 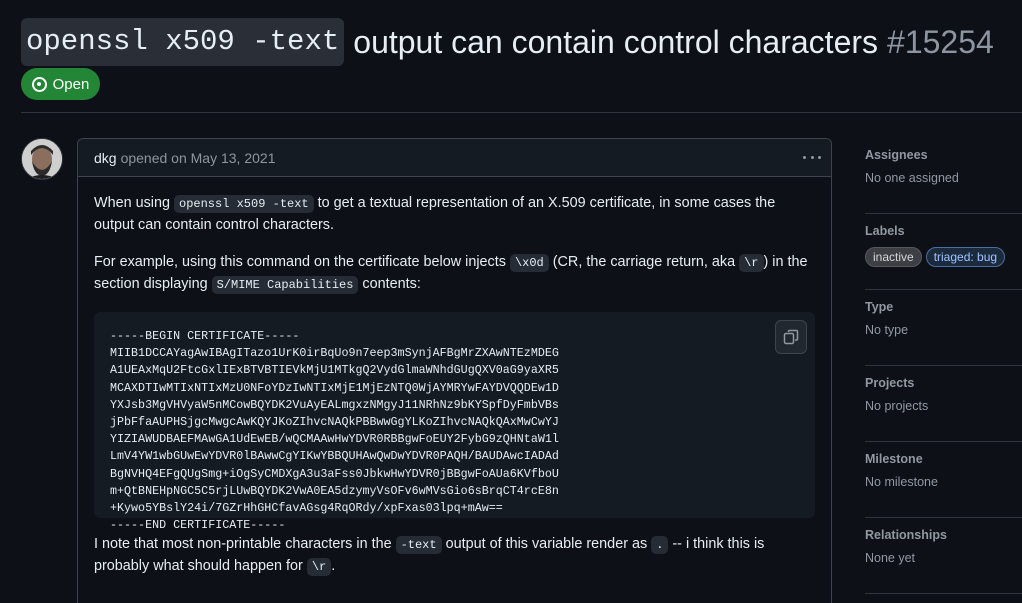 I want to click on projects-heading: Projects, so click(x=943, y=383).